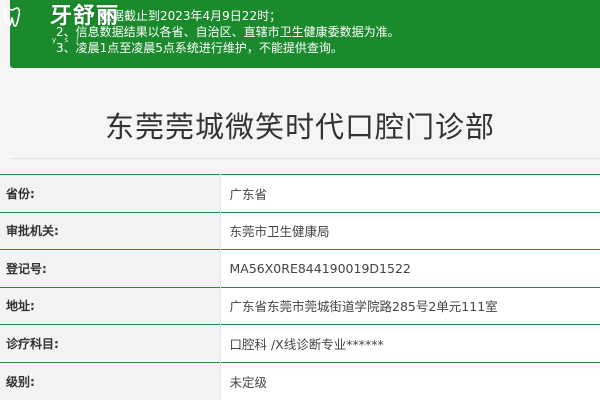 The image size is (600, 400). Describe the element at coordinates (110, 306) in the screenshot. I see `row-label-address: 地址:` at that location.